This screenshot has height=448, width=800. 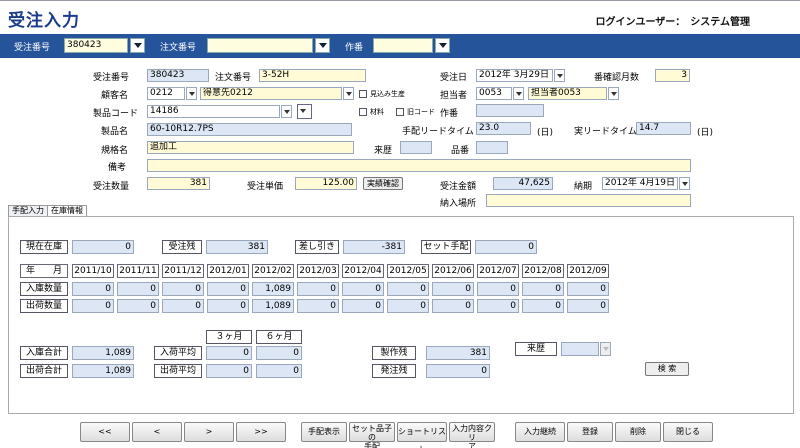 I want to click on search-po-no-input, so click(x=260, y=45).